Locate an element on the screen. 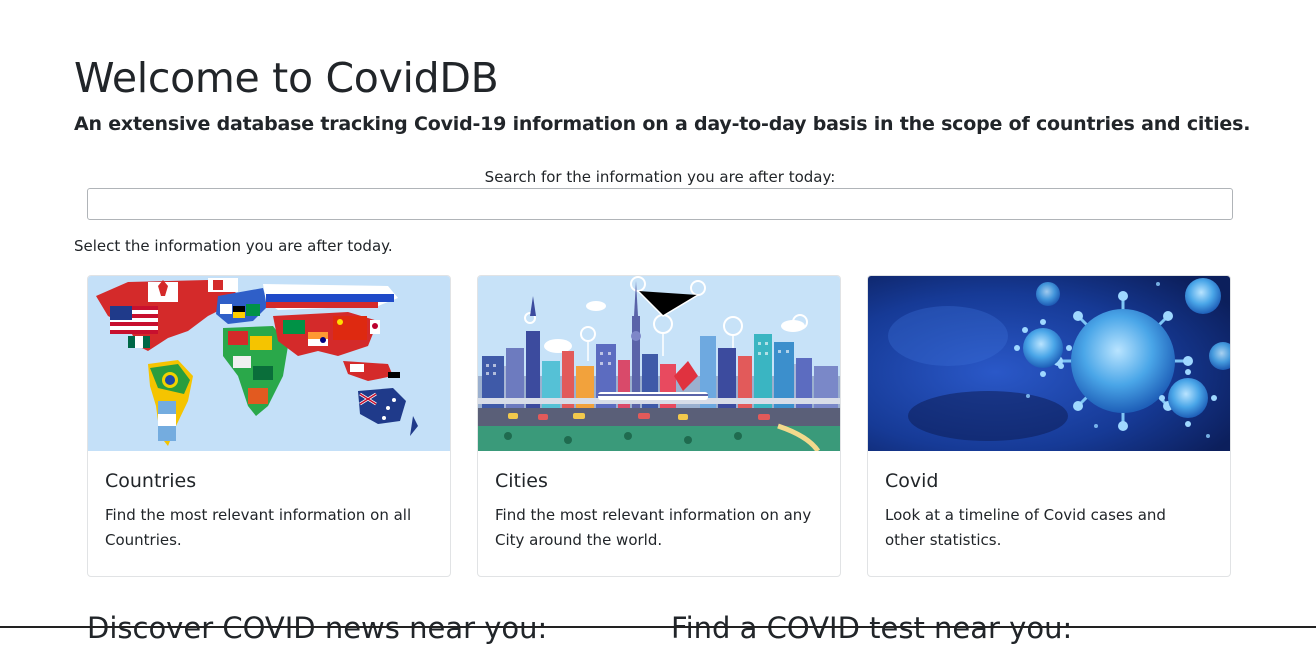 The width and height of the screenshot is (1316, 645). news-section-heading: Discover COVID news near you: is located at coordinates (317, 628).